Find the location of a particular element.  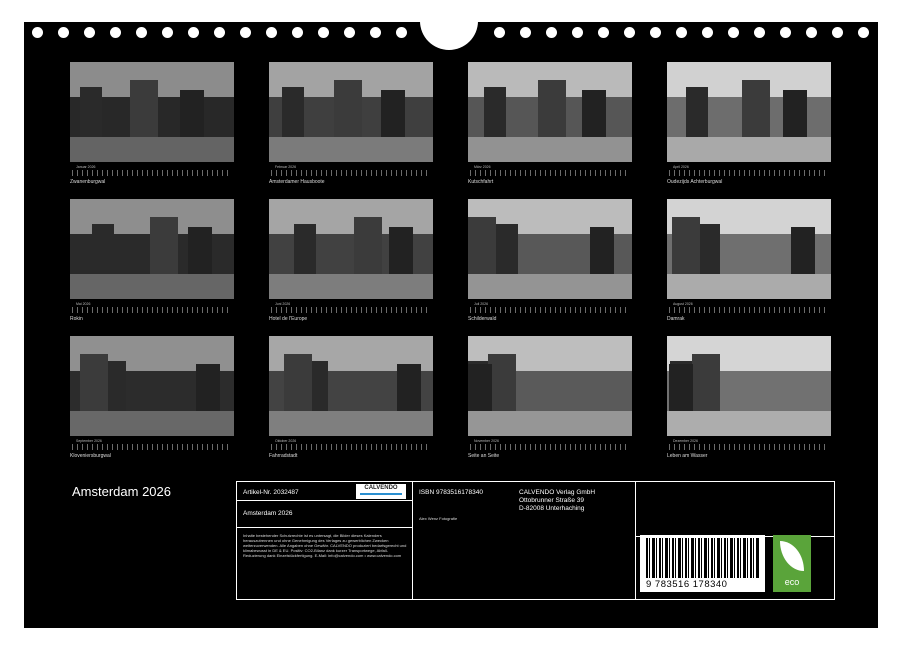

month-tile: Dezember 2026 Leben am Wasser is located at coordinates (749, 397).